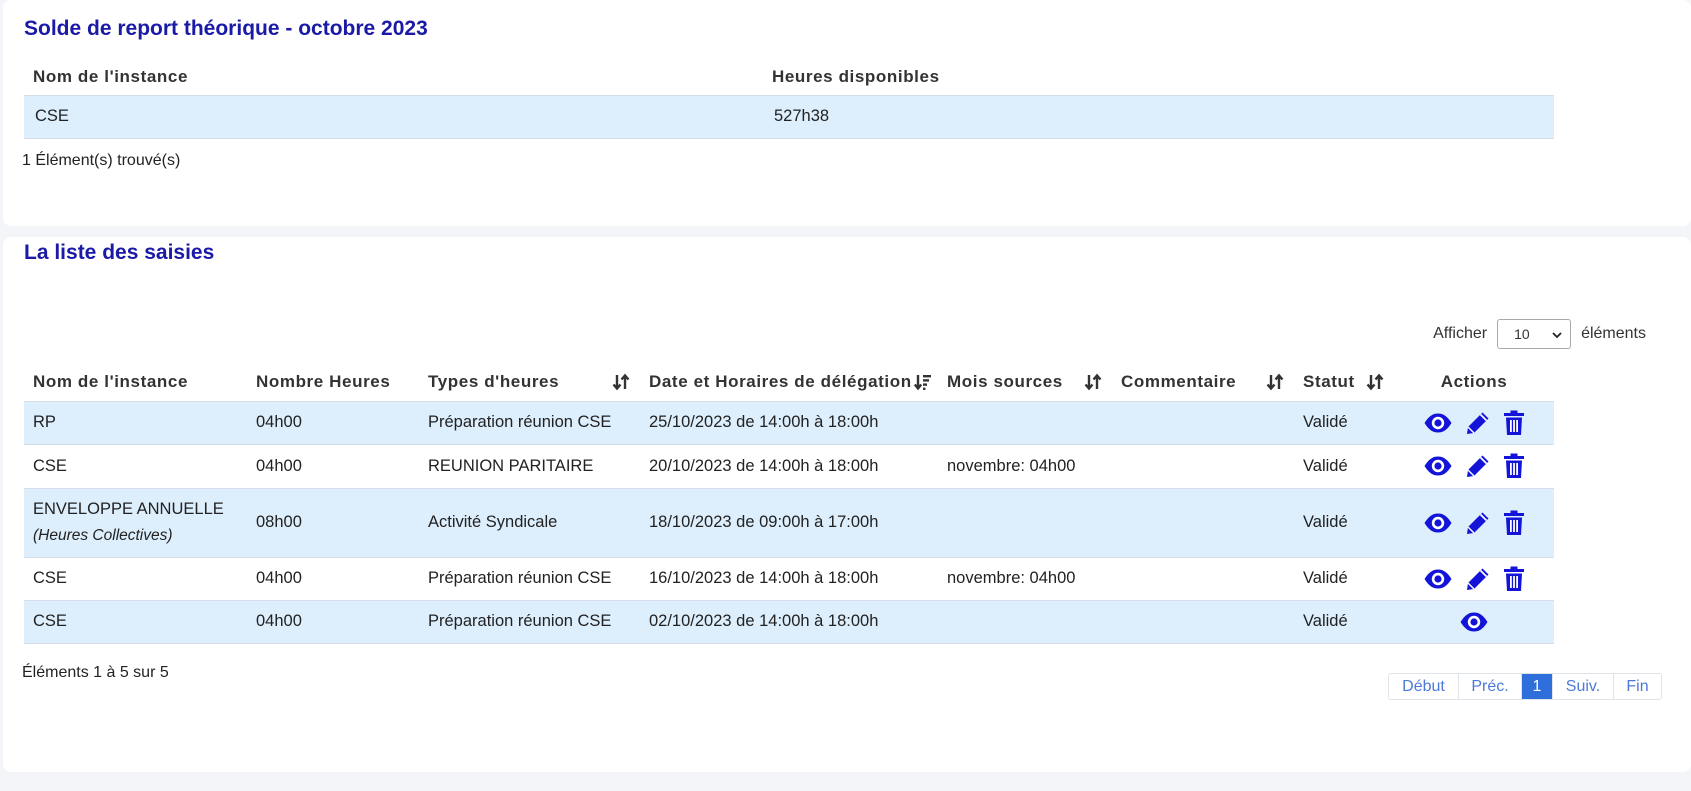  I want to click on list-title: La liste des saisies, so click(119, 252).